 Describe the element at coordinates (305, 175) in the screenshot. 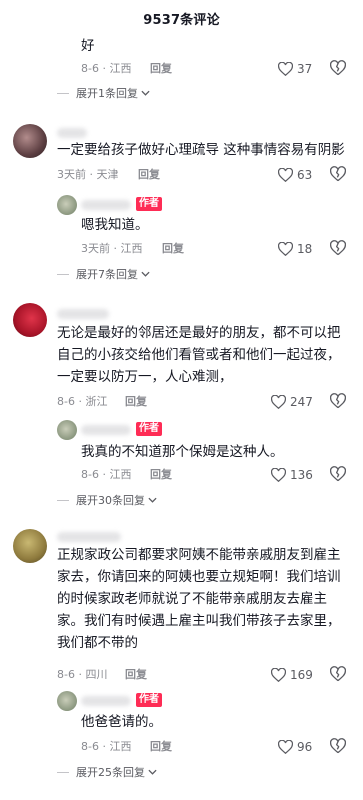

I see `like-count: 63` at that location.